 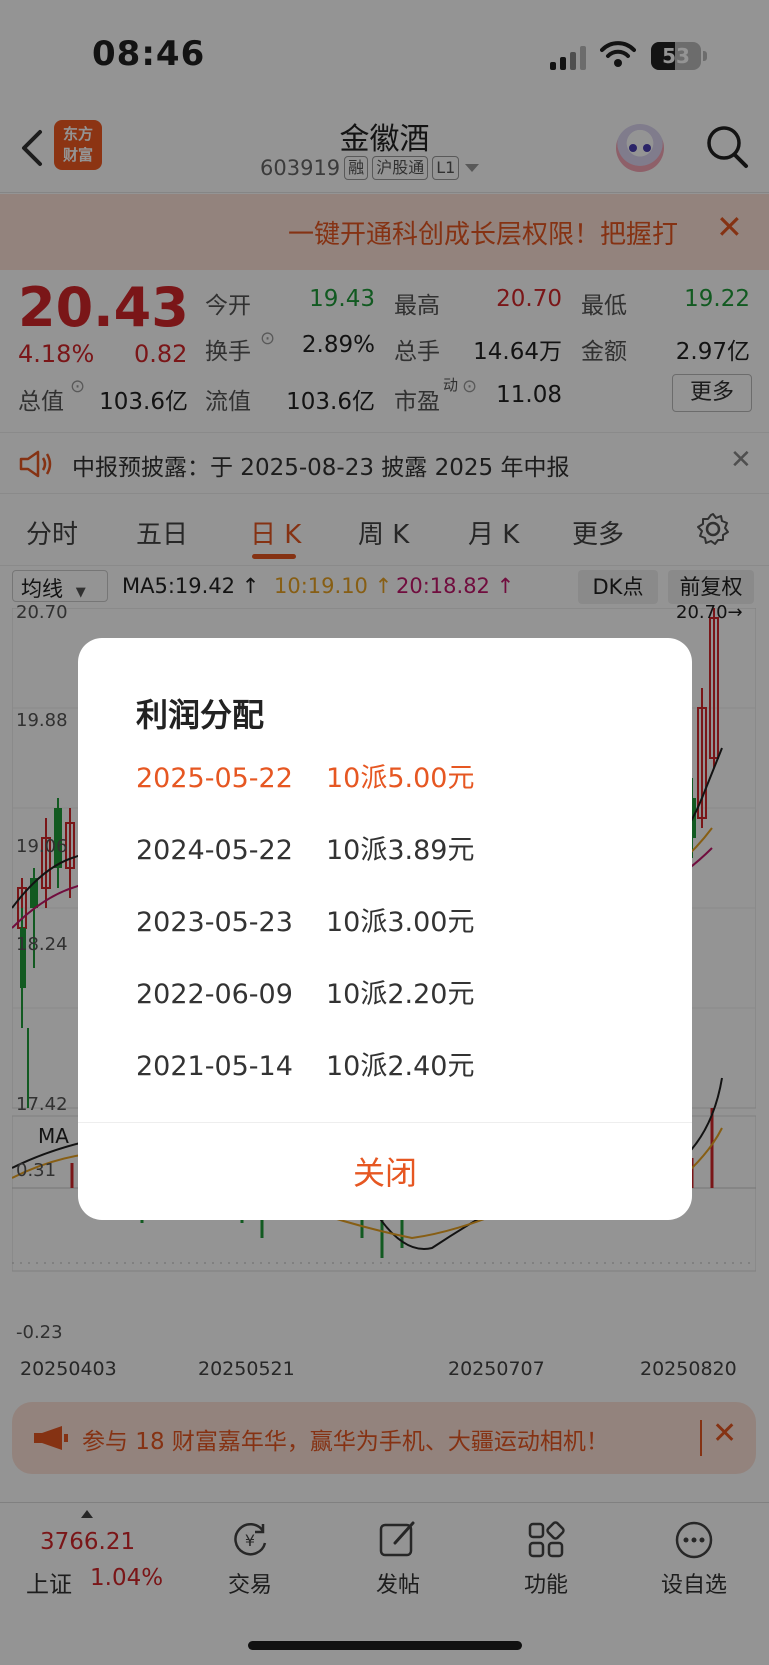 What do you see at coordinates (305, 991) in the screenshot?
I see `dividend-row: 2022-06-09 10派2.20元` at bounding box center [305, 991].